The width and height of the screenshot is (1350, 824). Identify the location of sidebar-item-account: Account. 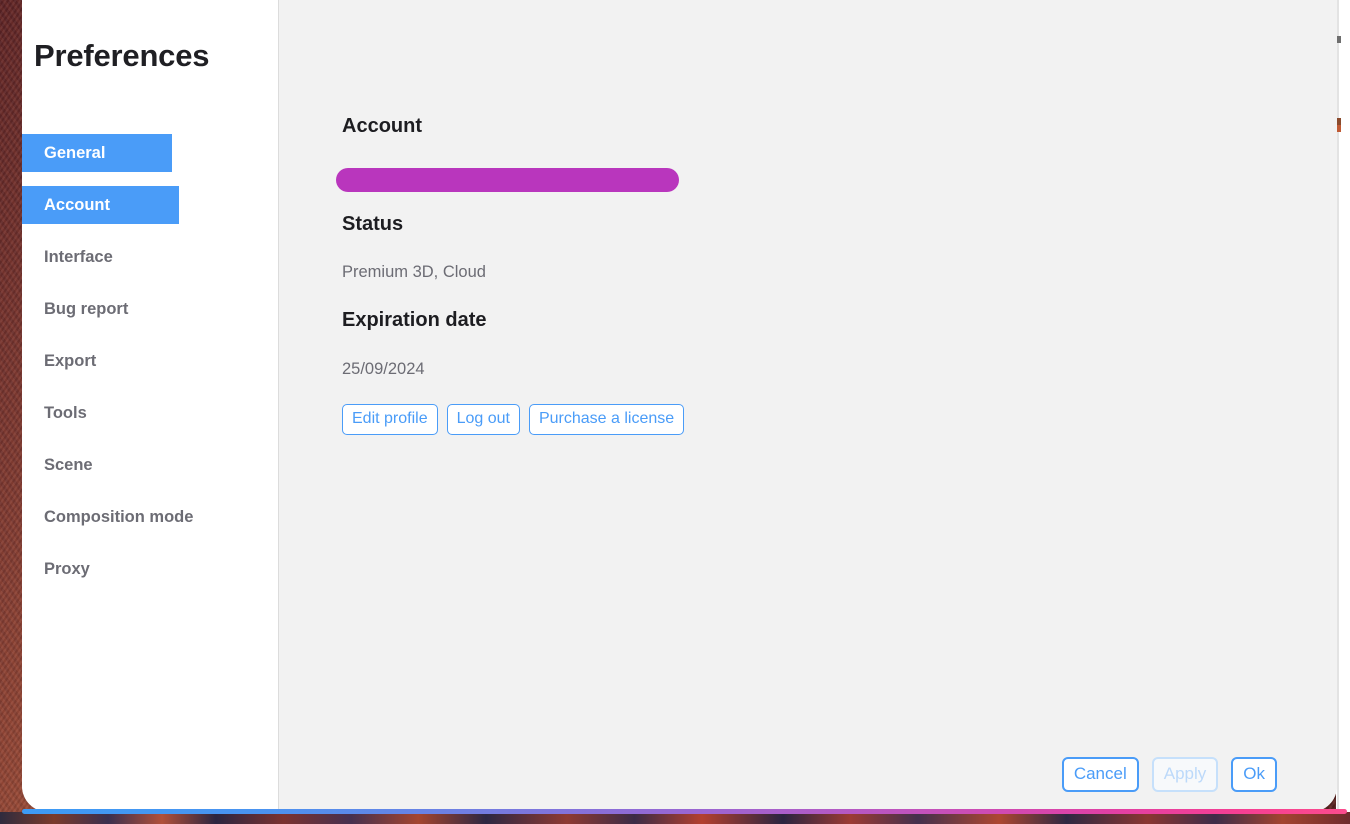
(100, 205).